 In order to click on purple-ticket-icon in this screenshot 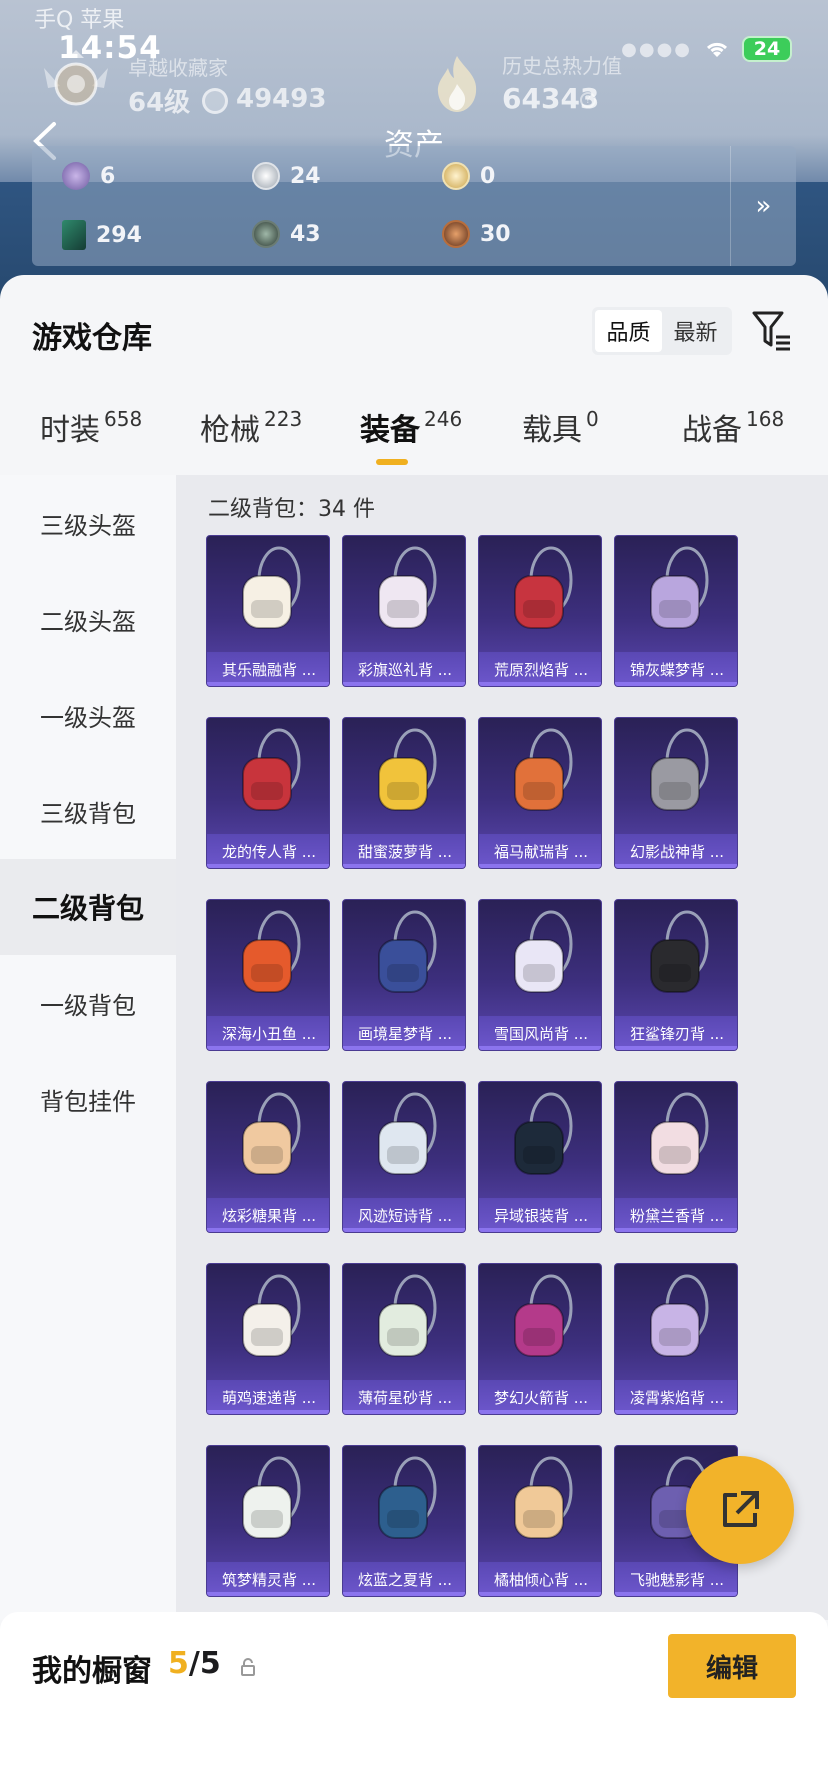, I will do `click(76, 176)`.